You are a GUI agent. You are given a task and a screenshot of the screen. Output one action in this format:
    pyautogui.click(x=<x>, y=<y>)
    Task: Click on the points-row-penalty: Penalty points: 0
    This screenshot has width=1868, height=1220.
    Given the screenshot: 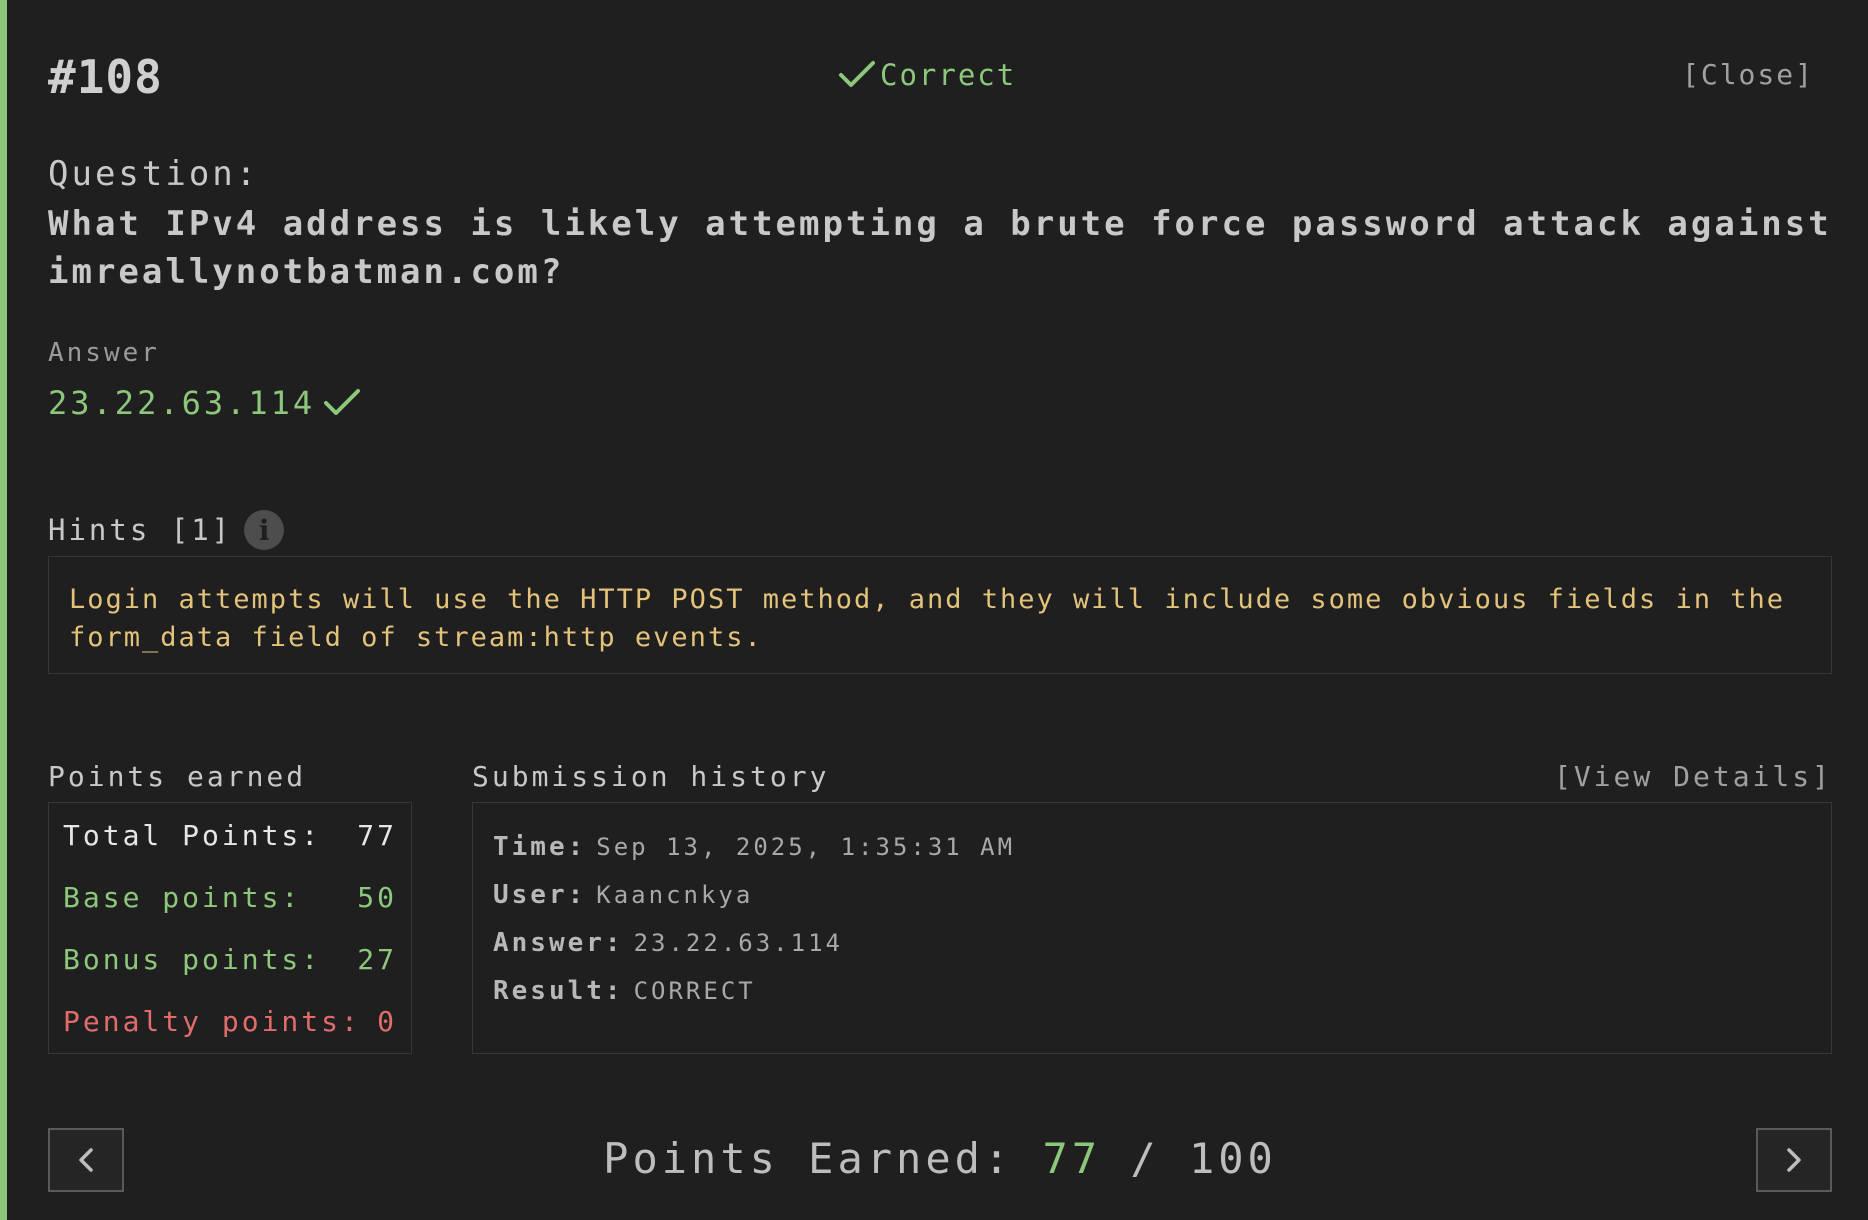 What is the action you would take?
    pyautogui.click(x=230, y=1030)
    